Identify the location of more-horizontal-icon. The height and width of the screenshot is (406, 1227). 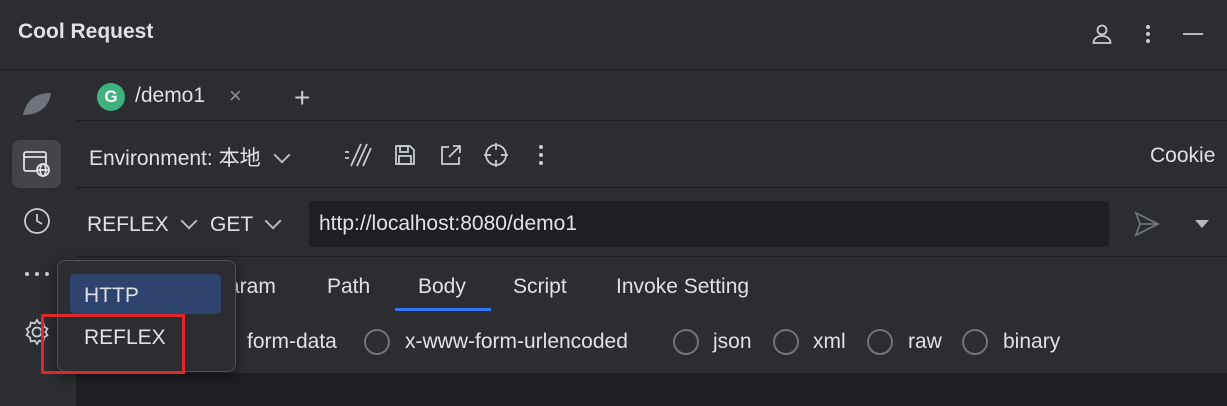
(36, 274).